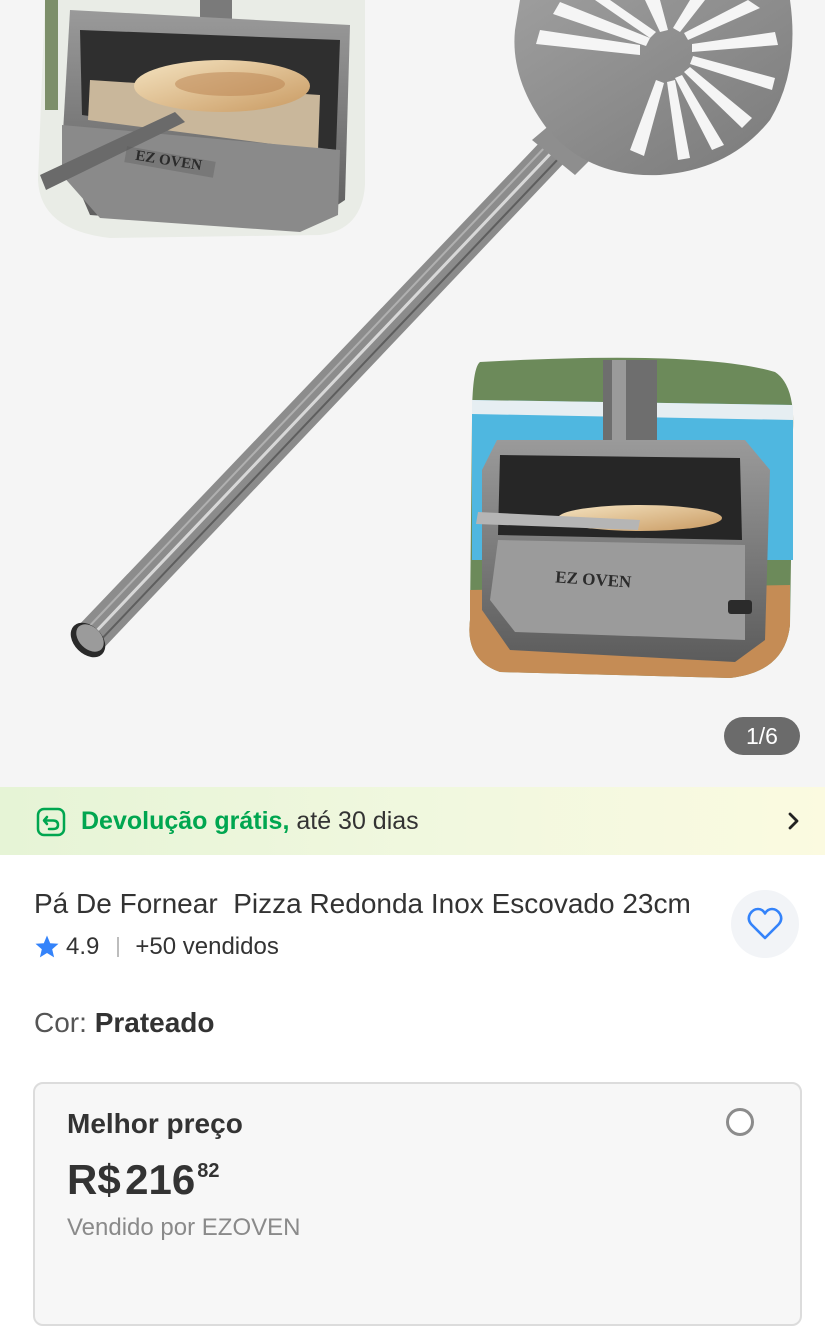 Image resolution: width=825 pixels, height=1326 pixels. I want to click on star-icon, so click(47, 946).